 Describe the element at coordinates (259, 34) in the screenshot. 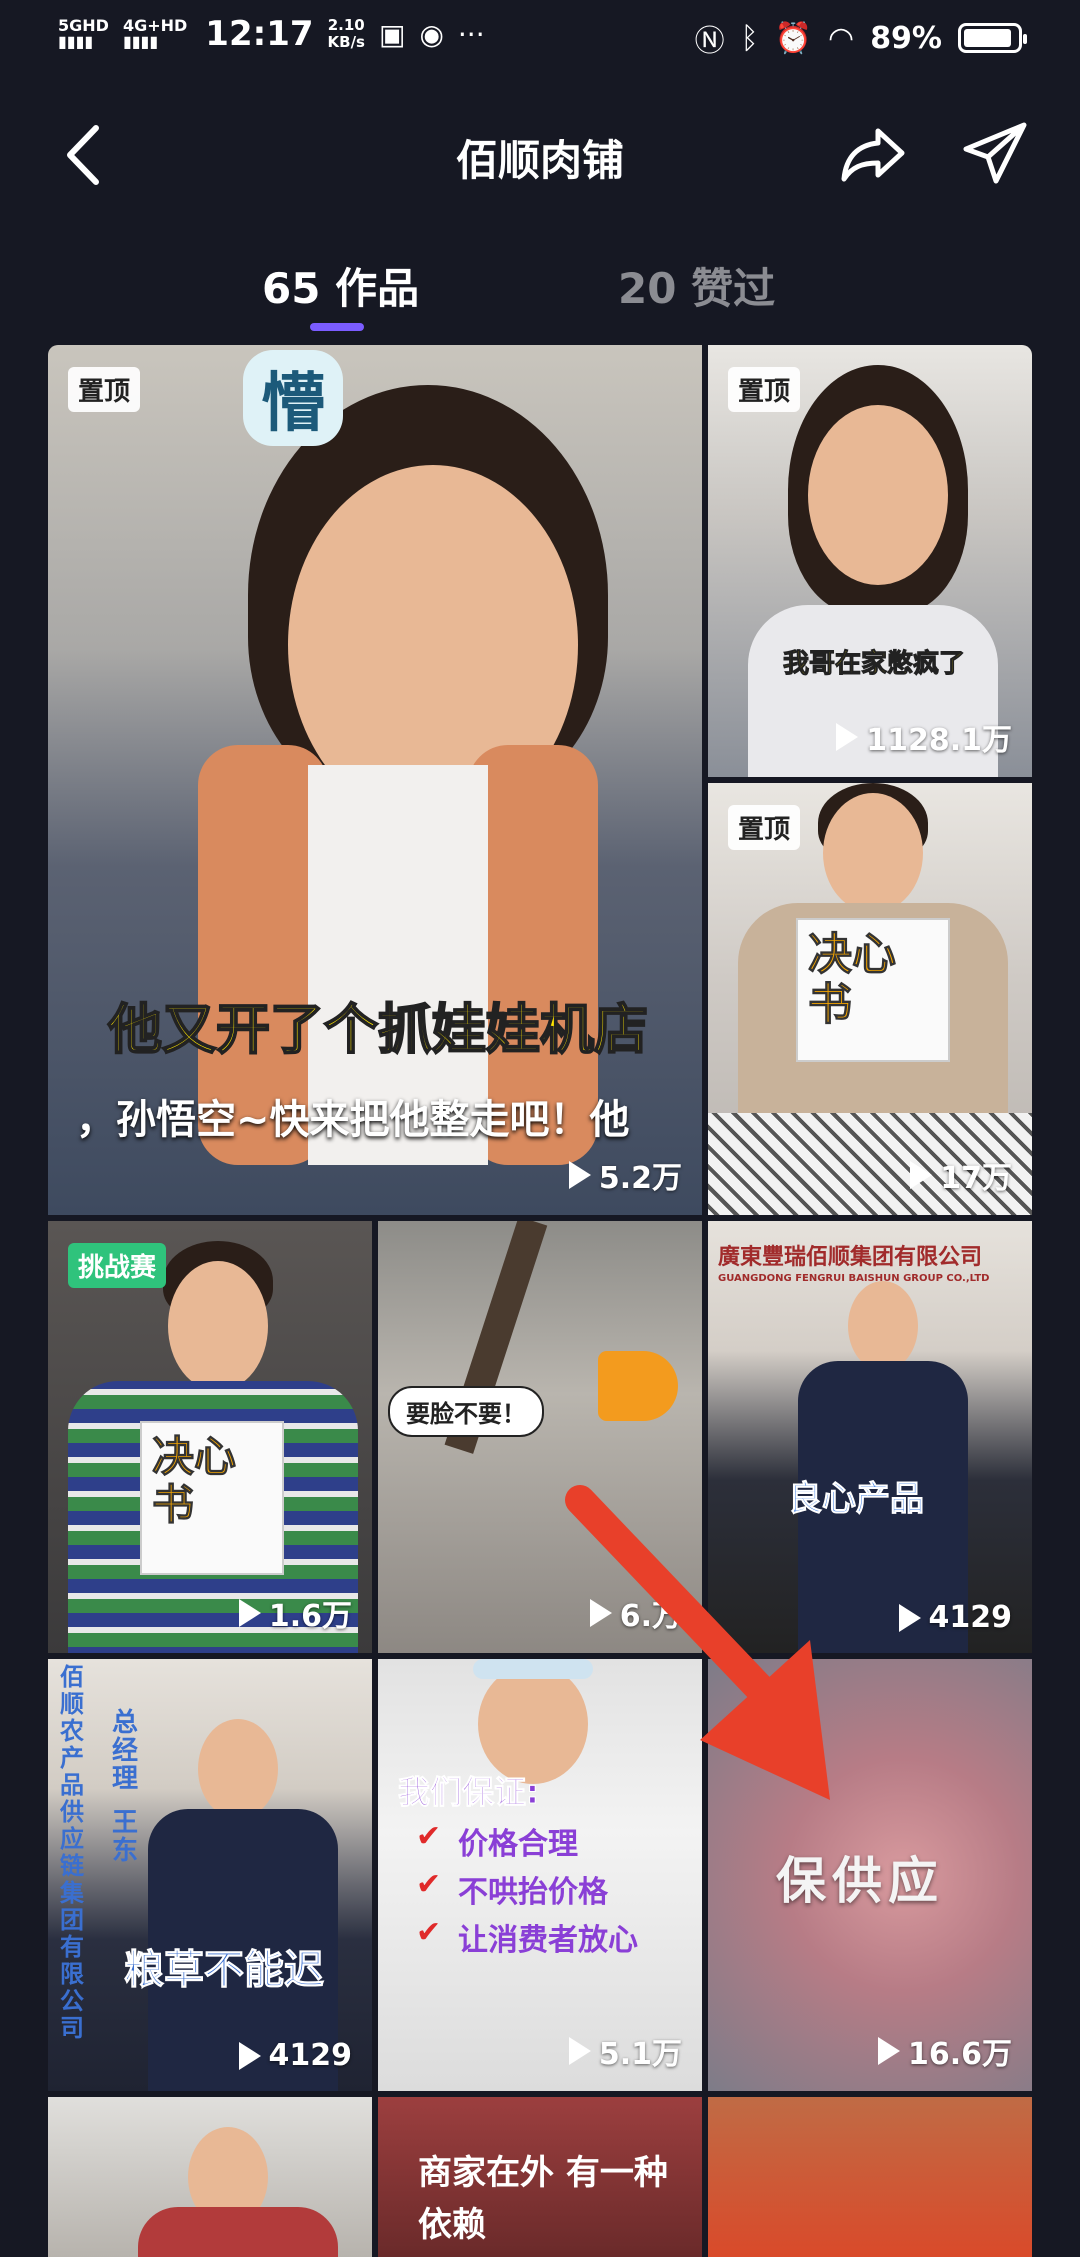

I see `clock: 12:17` at that location.